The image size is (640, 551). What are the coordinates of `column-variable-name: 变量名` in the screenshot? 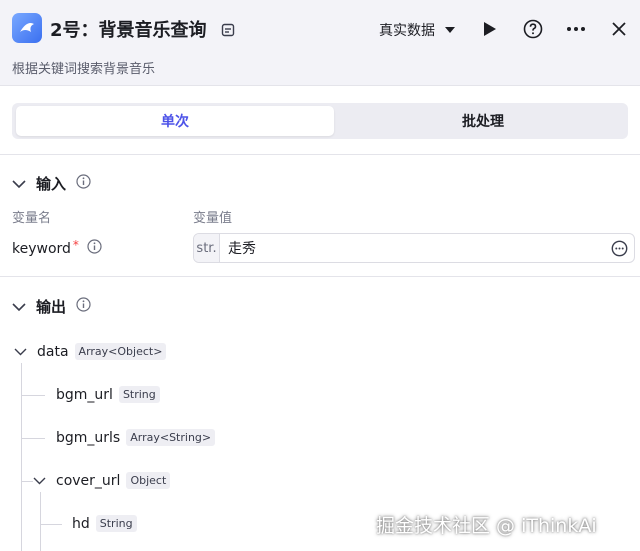 It's located at (32, 218).